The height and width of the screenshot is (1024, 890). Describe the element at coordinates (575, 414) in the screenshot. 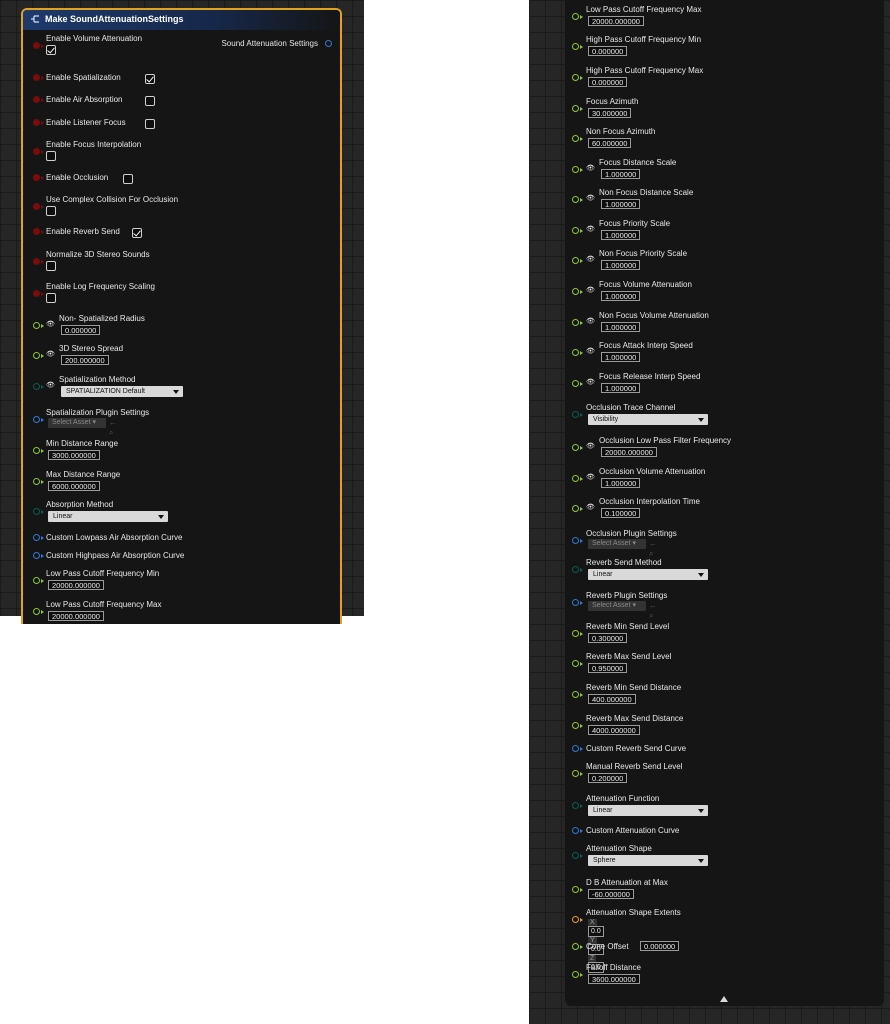

I see `input-pin-occlusion-trace-channel` at that location.